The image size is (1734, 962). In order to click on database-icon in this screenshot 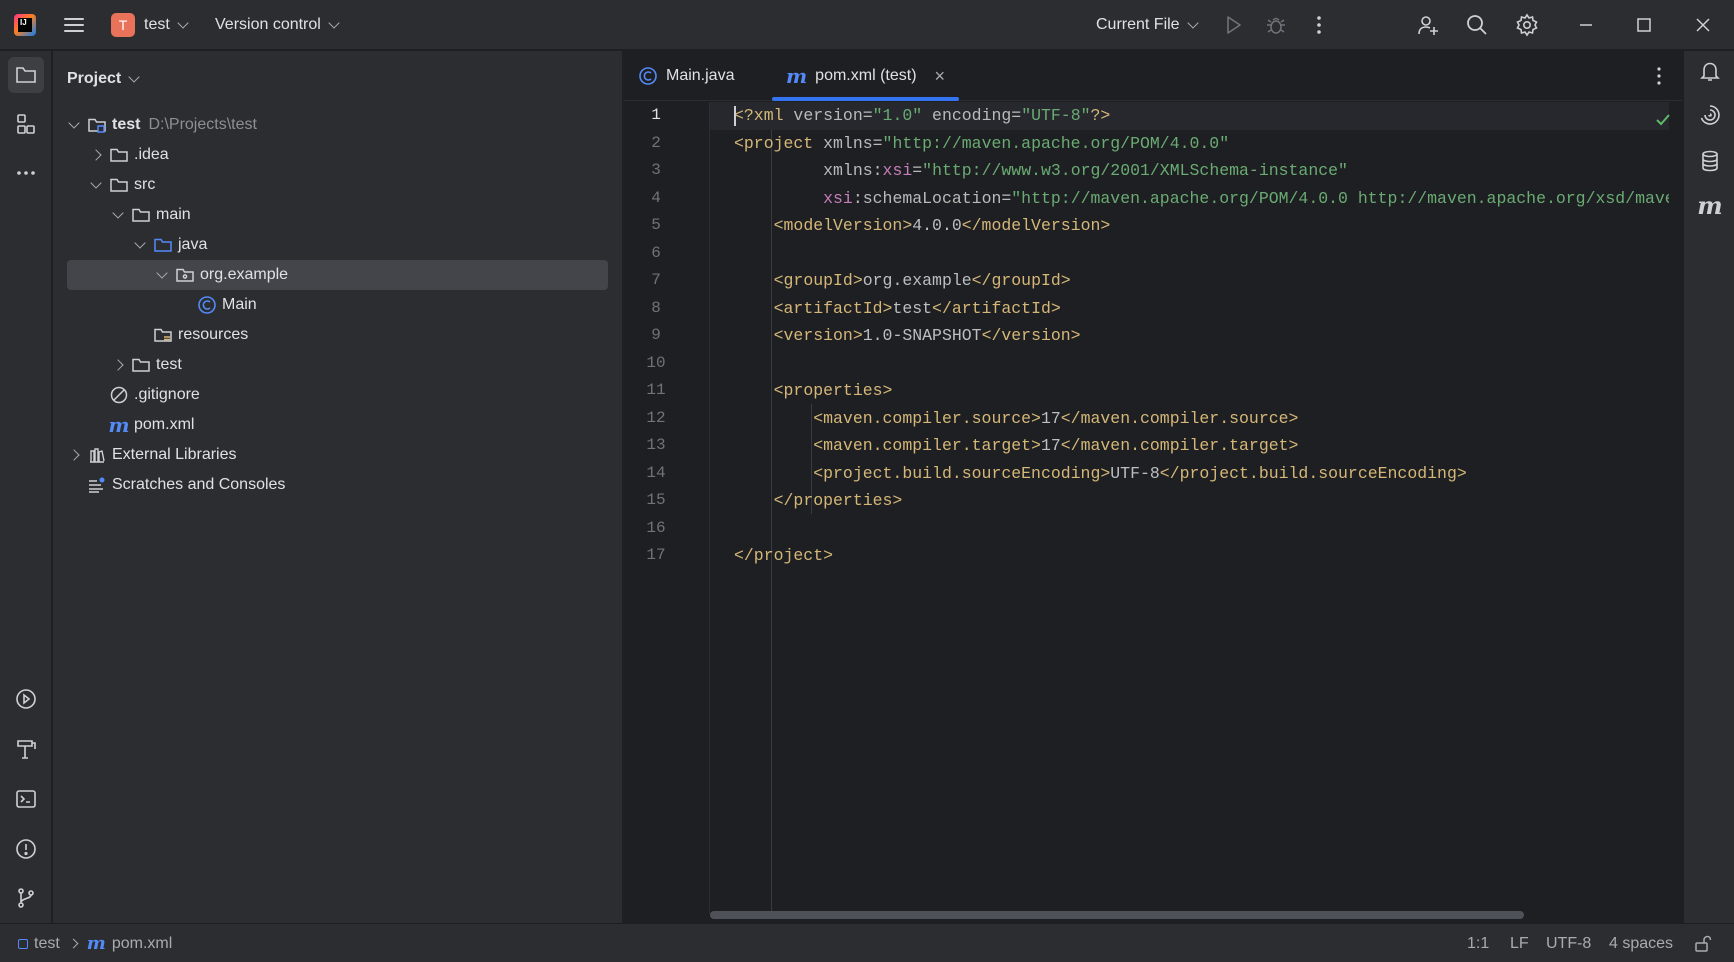, I will do `click(1710, 161)`.